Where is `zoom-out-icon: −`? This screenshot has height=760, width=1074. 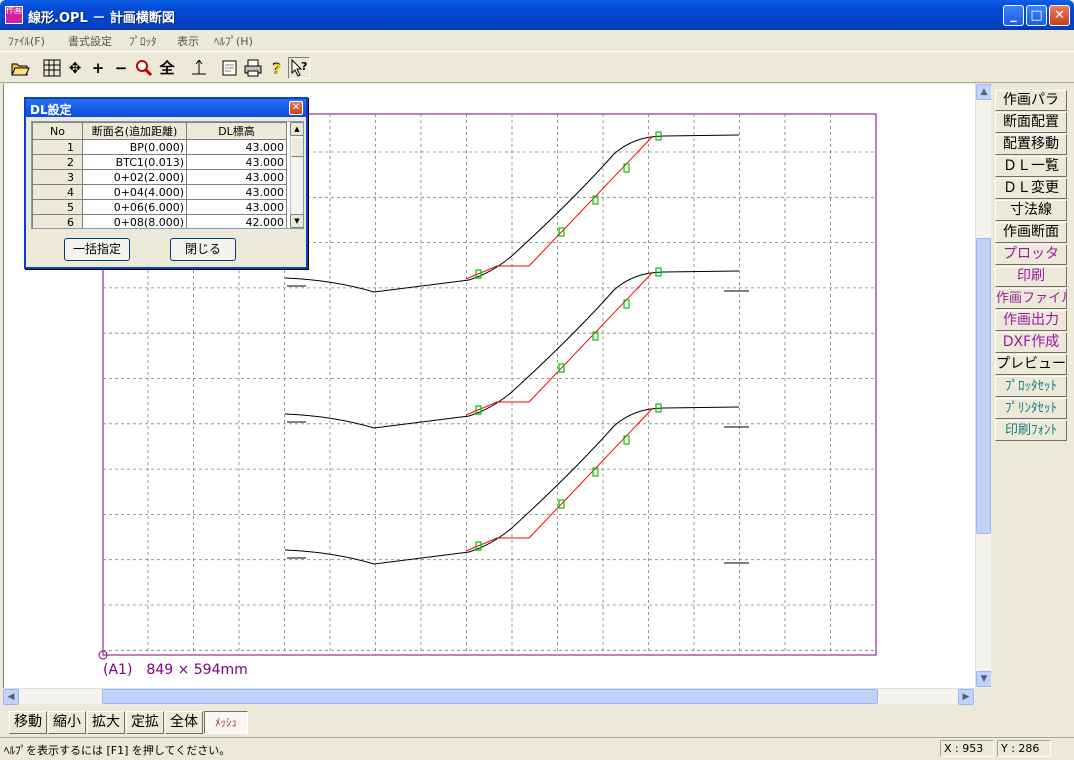
zoom-out-icon: − is located at coordinates (121, 68).